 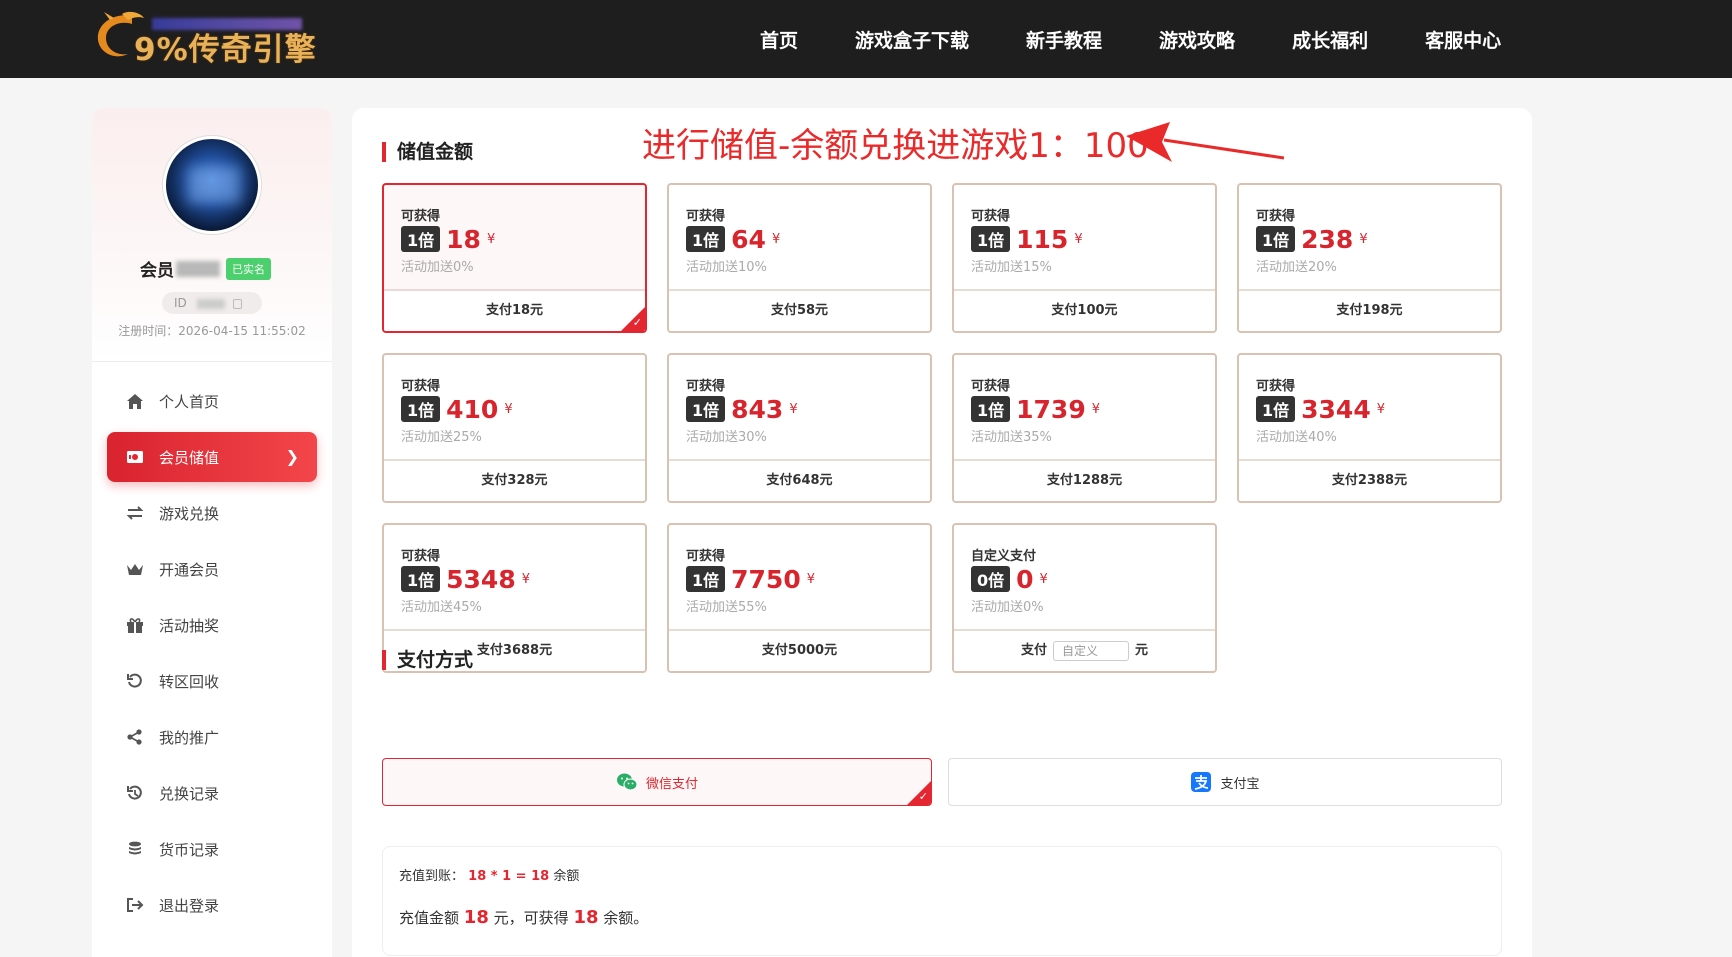 What do you see at coordinates (566, 876) in the screenshot?
I see `summary-suffix: 余额` at bounding box center [566, 876].